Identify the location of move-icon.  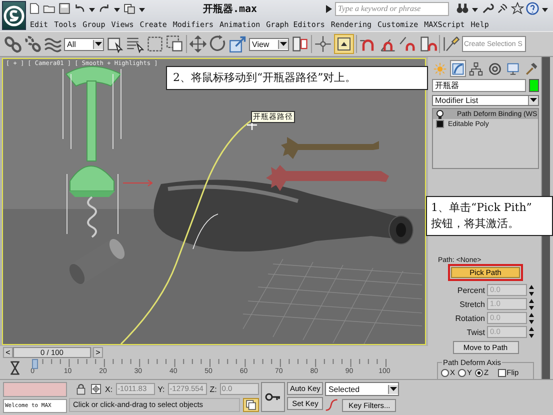
(198, 44).